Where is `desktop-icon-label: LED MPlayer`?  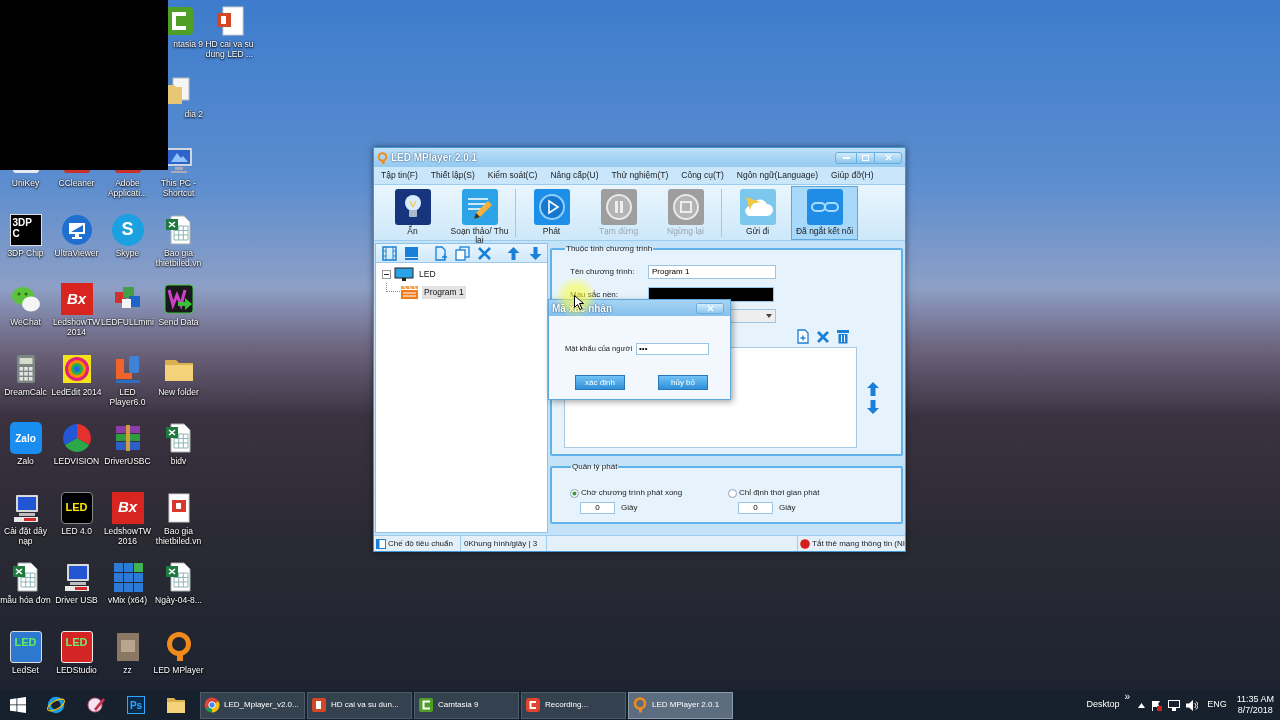 desktop-icon-label: LED MPlayer is located at coordinates (178, 669).